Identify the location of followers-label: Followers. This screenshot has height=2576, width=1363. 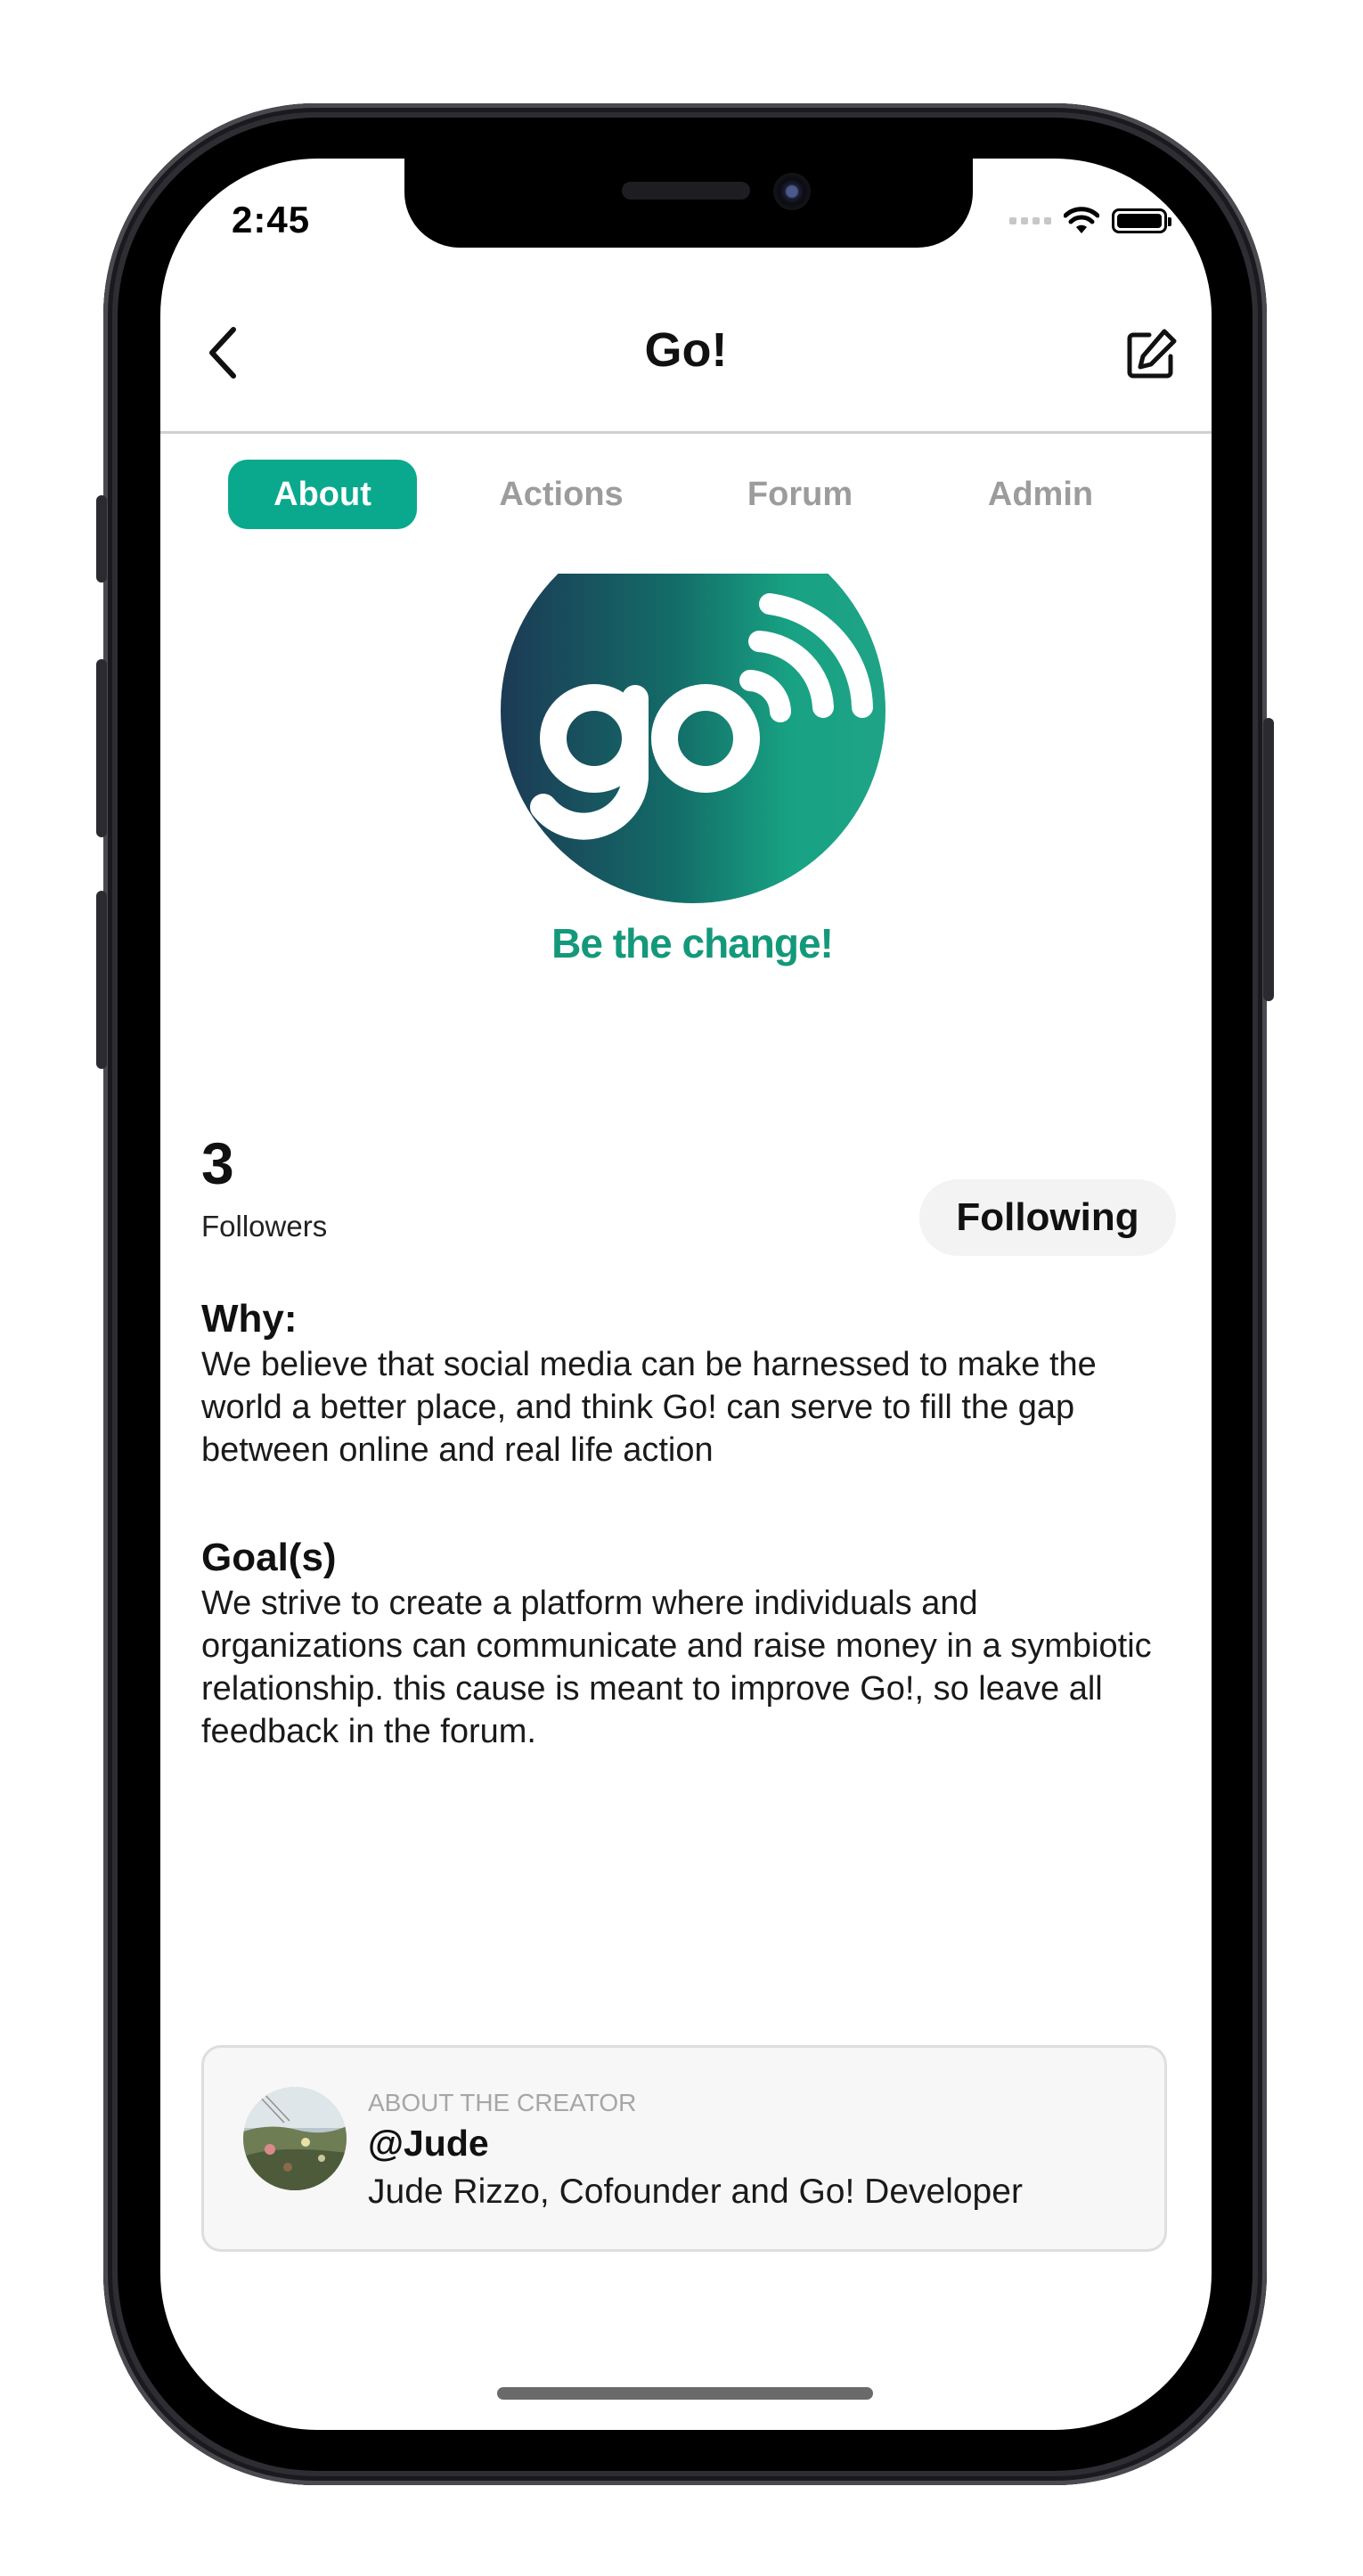
(265, 1227).